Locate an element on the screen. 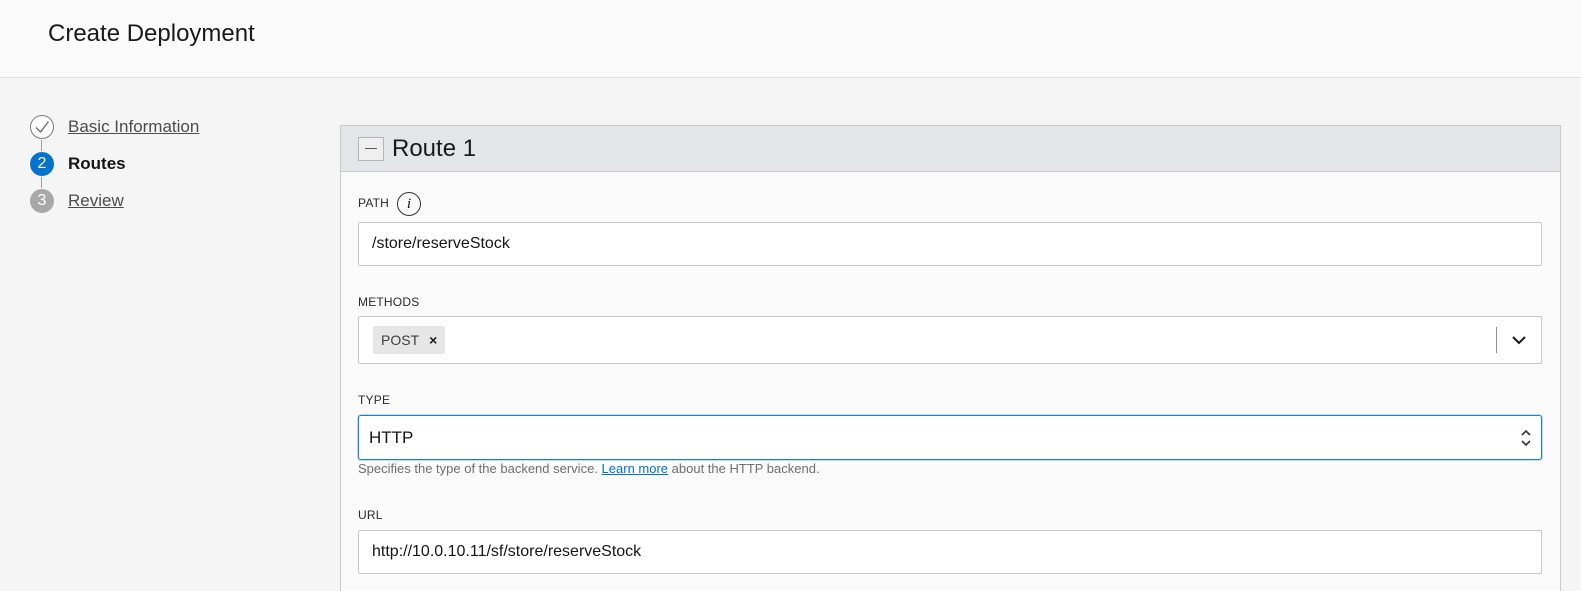 The width and height of the screenshot is (1581, 591). path-input: /store/reserveStock is located at coordinates (950, 244).